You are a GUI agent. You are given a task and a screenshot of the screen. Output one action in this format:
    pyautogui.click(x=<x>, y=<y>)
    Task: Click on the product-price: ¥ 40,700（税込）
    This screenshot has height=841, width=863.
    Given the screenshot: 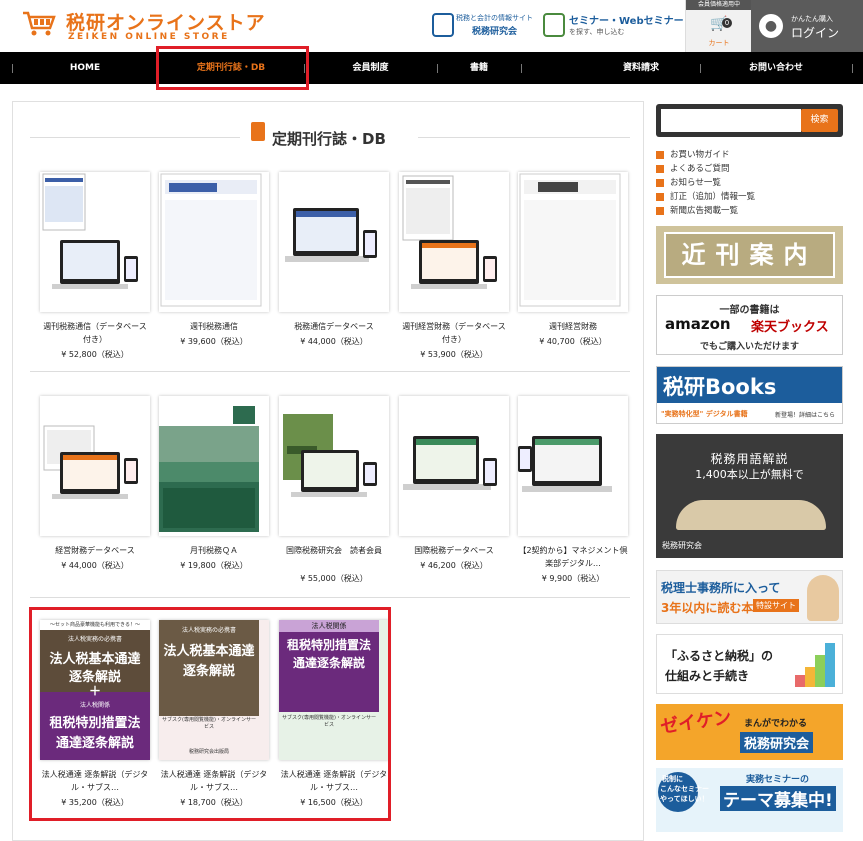 What is the action you would take?
    pyautogui.click(x=573, y=341)
    